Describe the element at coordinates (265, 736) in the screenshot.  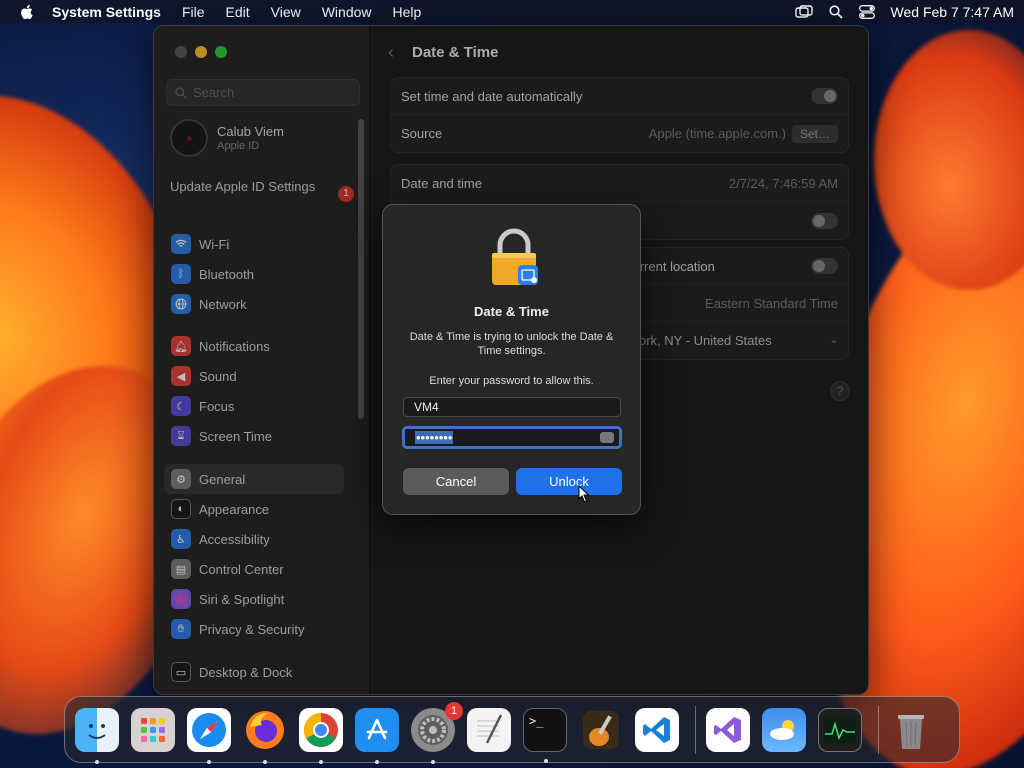
I see `dock-firefox-icon` at that location.